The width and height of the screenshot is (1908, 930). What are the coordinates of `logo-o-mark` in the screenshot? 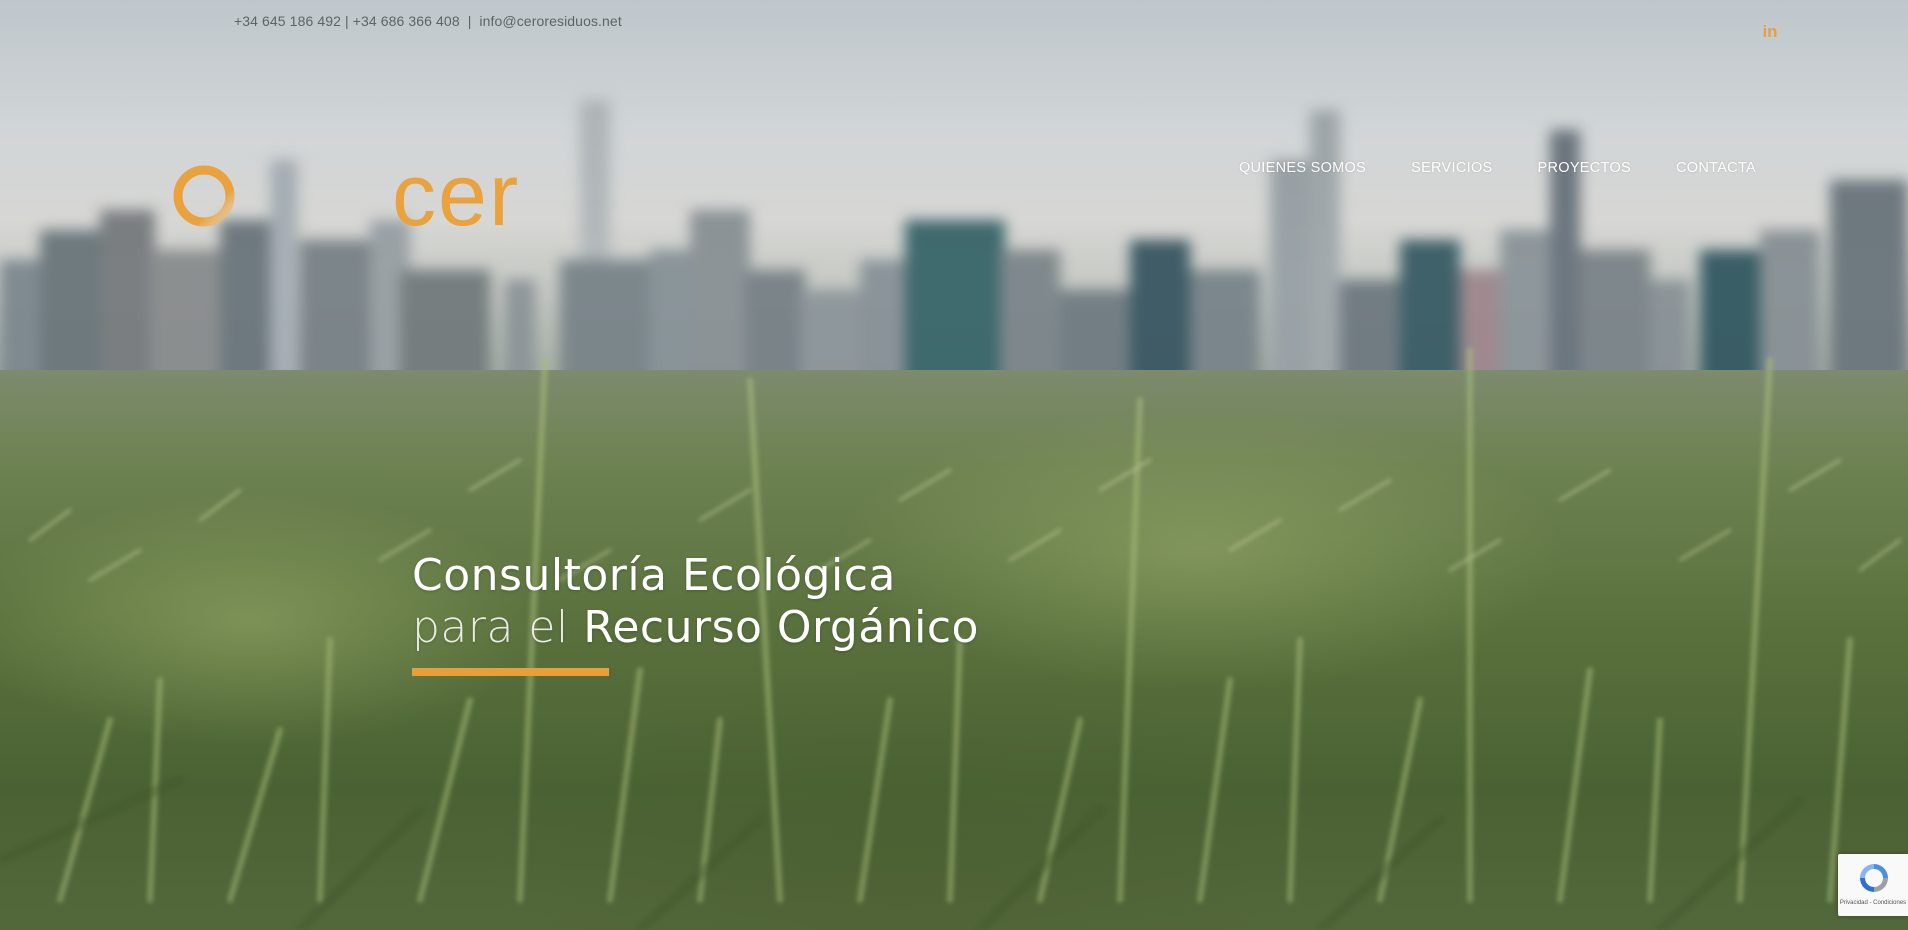 It's located at (204, 196).